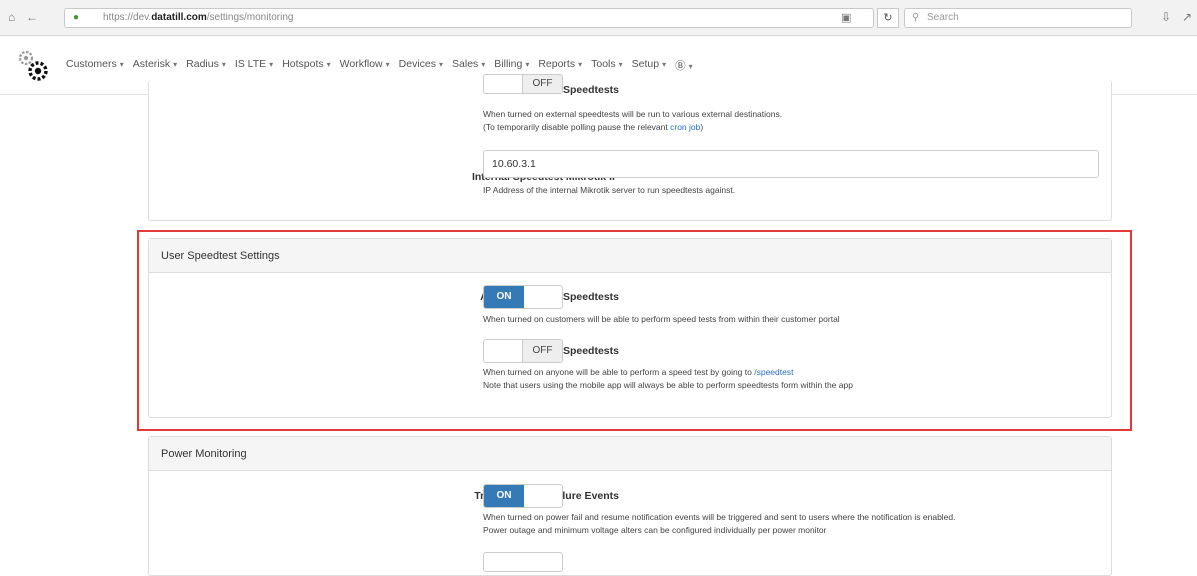  I want to click on nav-item: Radius ▾, so click(206, 65).